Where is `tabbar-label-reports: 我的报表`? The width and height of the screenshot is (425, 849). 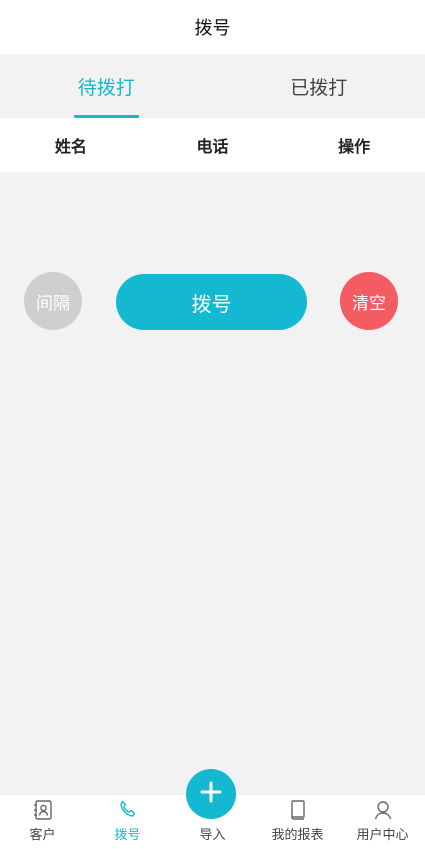
tabbar-label-reports: 我的报表 is located at coordinates (297, 835).